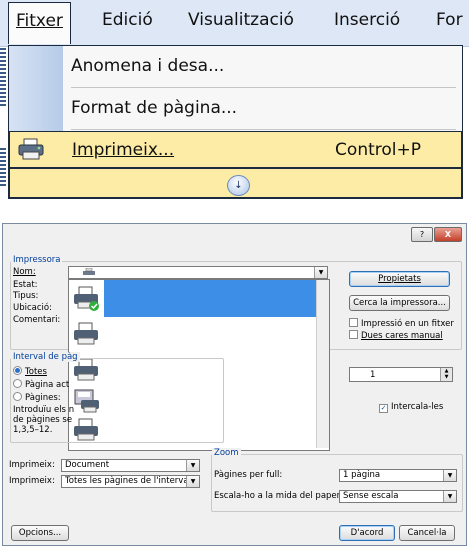 This screenshot has height=548, width=469. Describe the element at coordinates (210, 298) in the screenshot. I see `printer-list-selected-row` at that location.